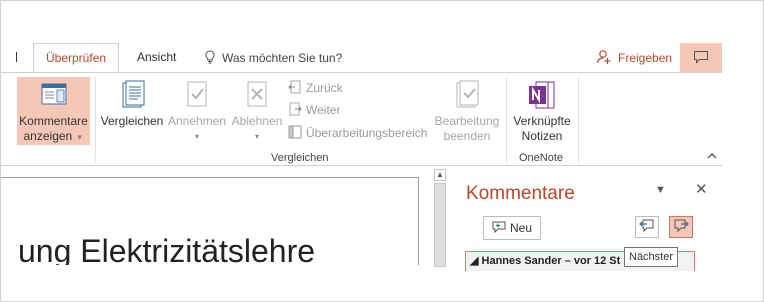 The height and width of the screenshot is (302, 764). What do you see at coordinates (542, 136) in the screenshot?
I see `linked-notes-label-2: Notizen` at bounding box center [542, 136].